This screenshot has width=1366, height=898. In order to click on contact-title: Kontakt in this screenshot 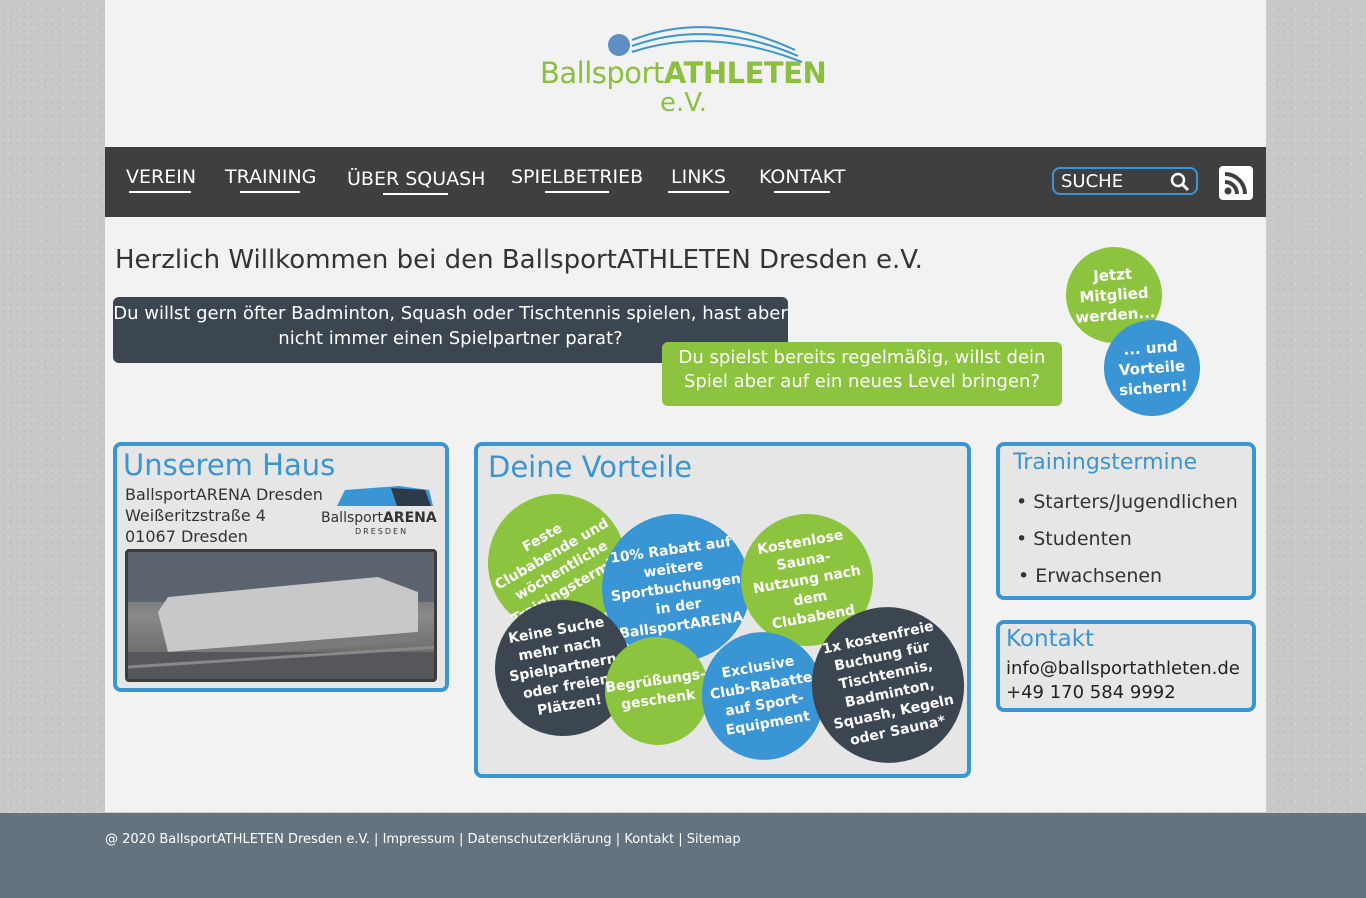, I will do `click(1050, 639)`.